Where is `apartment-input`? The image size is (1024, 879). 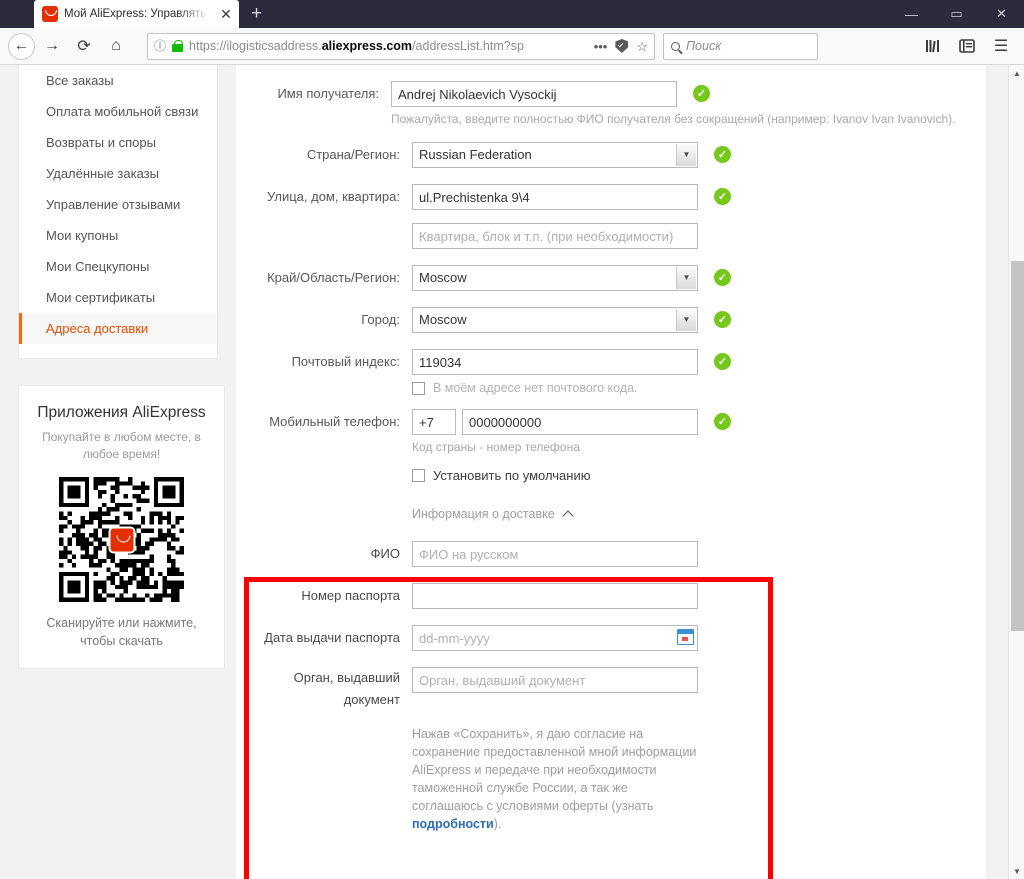 apartment-input is located at coordinates (555, 236).